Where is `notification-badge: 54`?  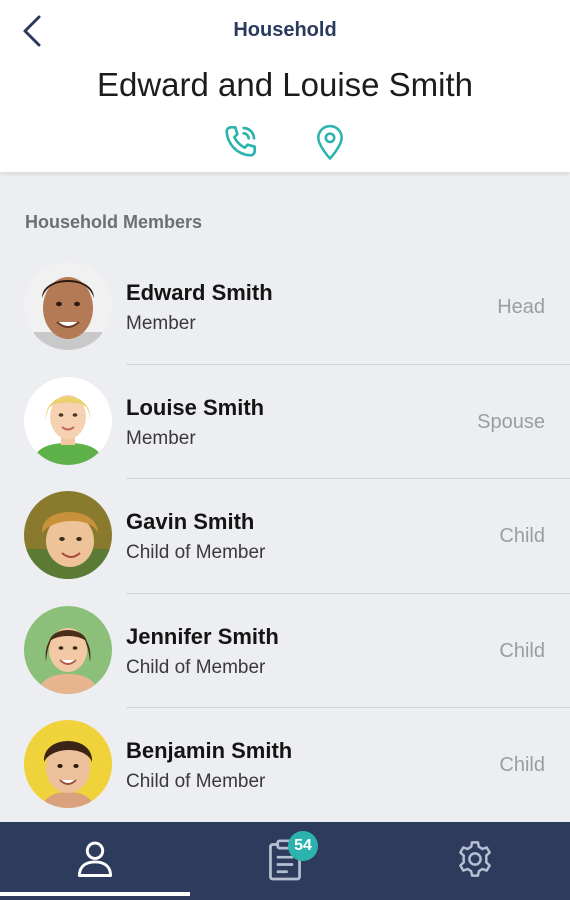 notification-badge: 54 is located at coordinates (303, 846).